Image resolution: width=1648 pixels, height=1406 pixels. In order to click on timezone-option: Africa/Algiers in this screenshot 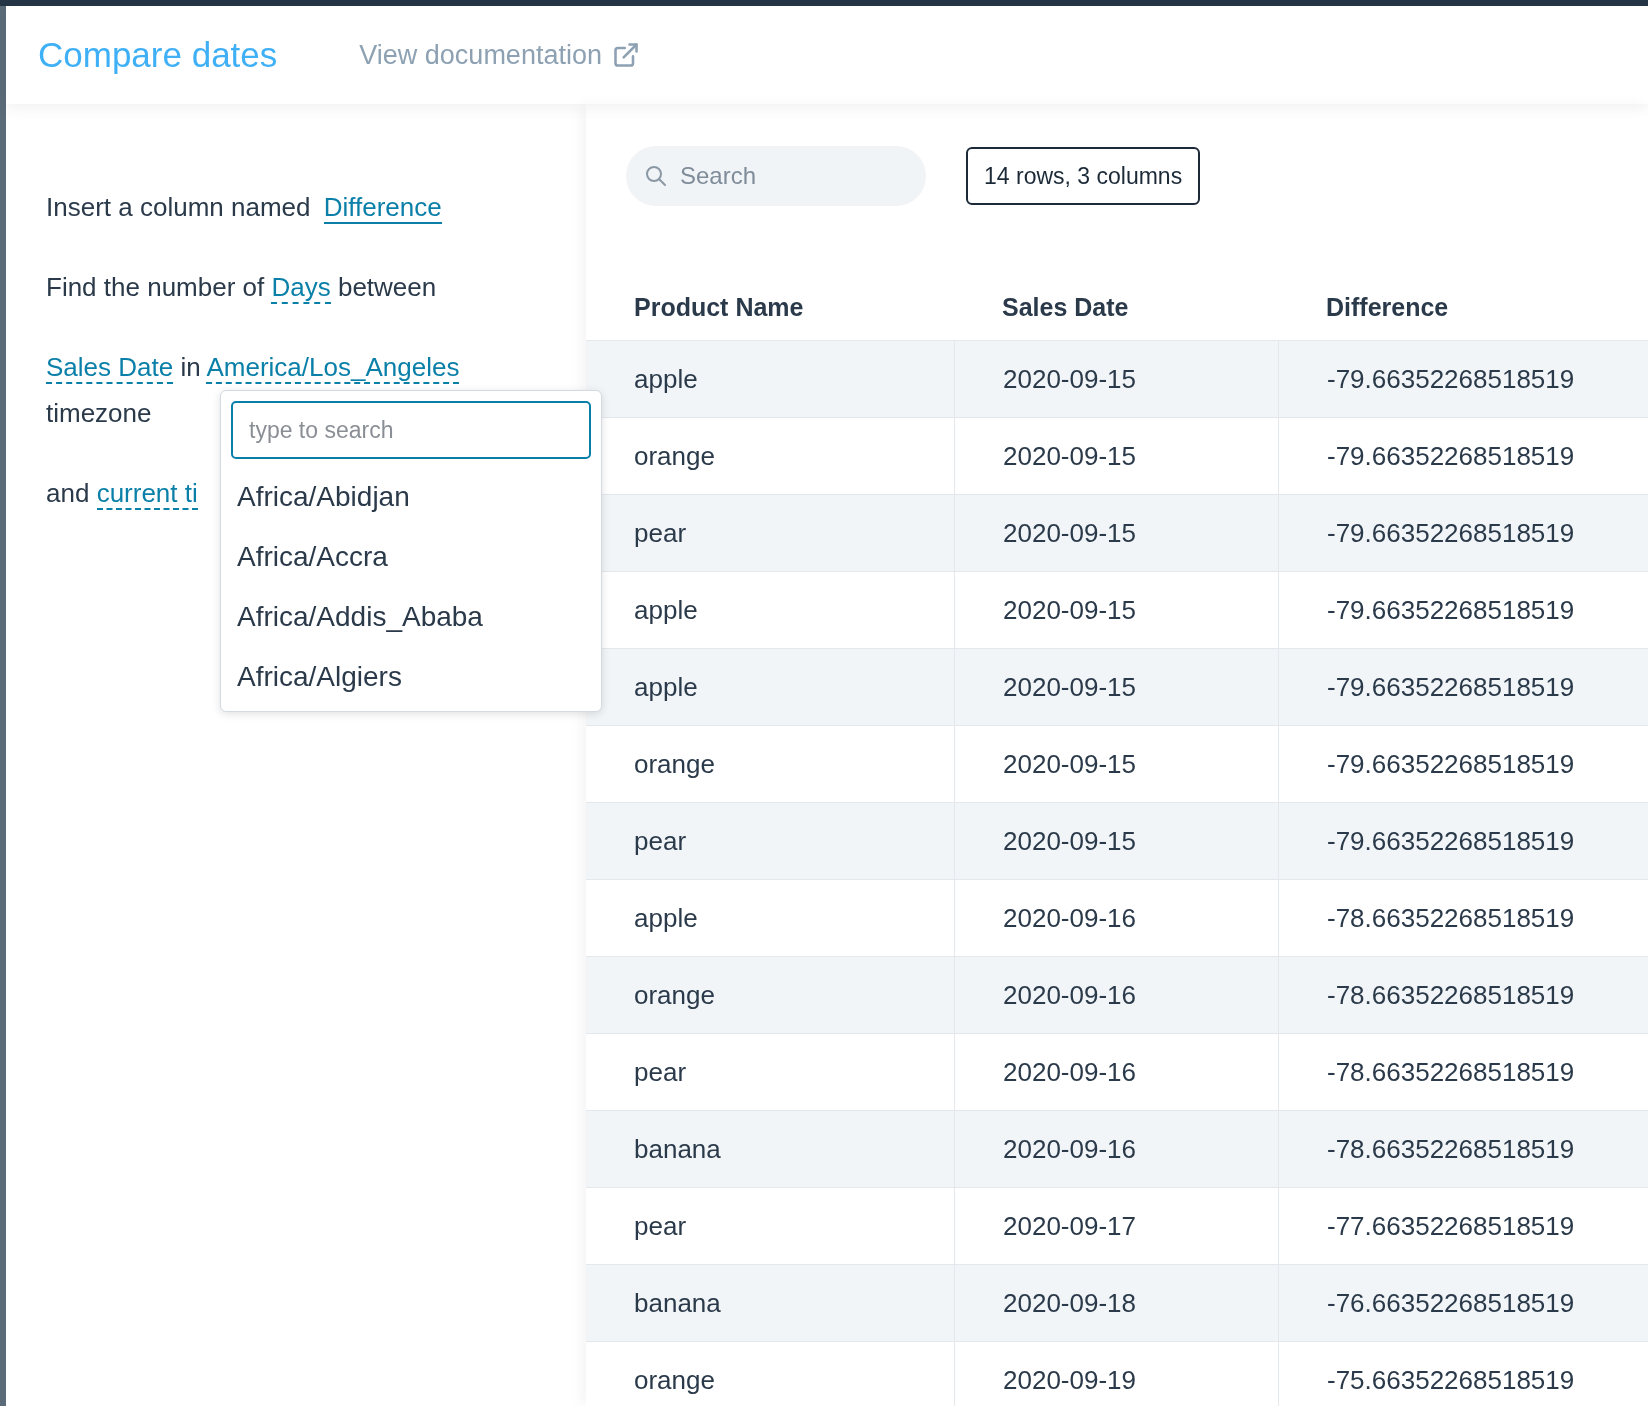, I will do `click(411, 677)`.